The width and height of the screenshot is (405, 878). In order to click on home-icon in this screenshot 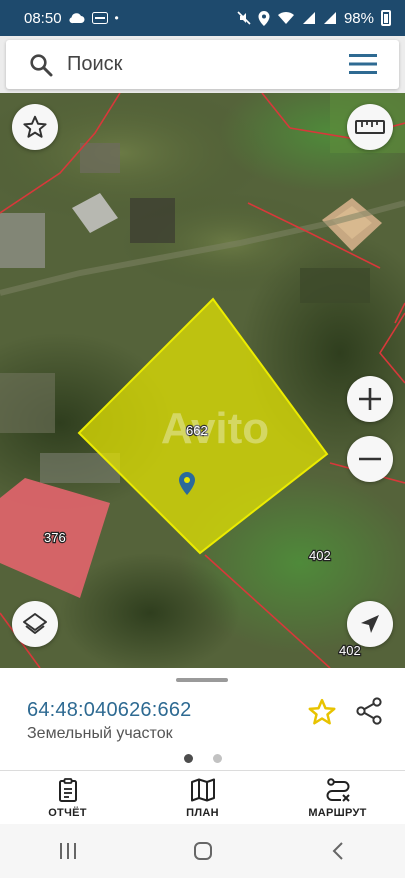, I will do `click(202, 851)`.